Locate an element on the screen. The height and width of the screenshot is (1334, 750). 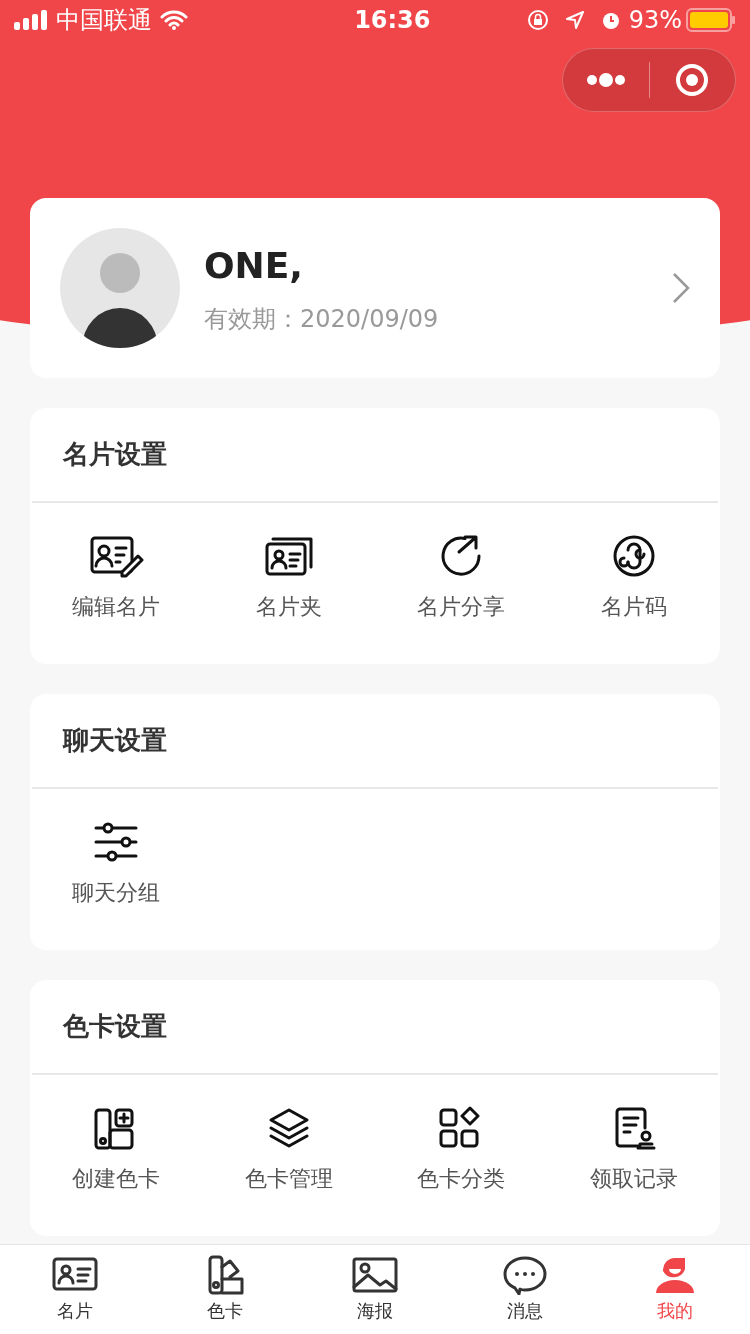
menu-item: 编辑名片 is located at coordinates (116, 578).